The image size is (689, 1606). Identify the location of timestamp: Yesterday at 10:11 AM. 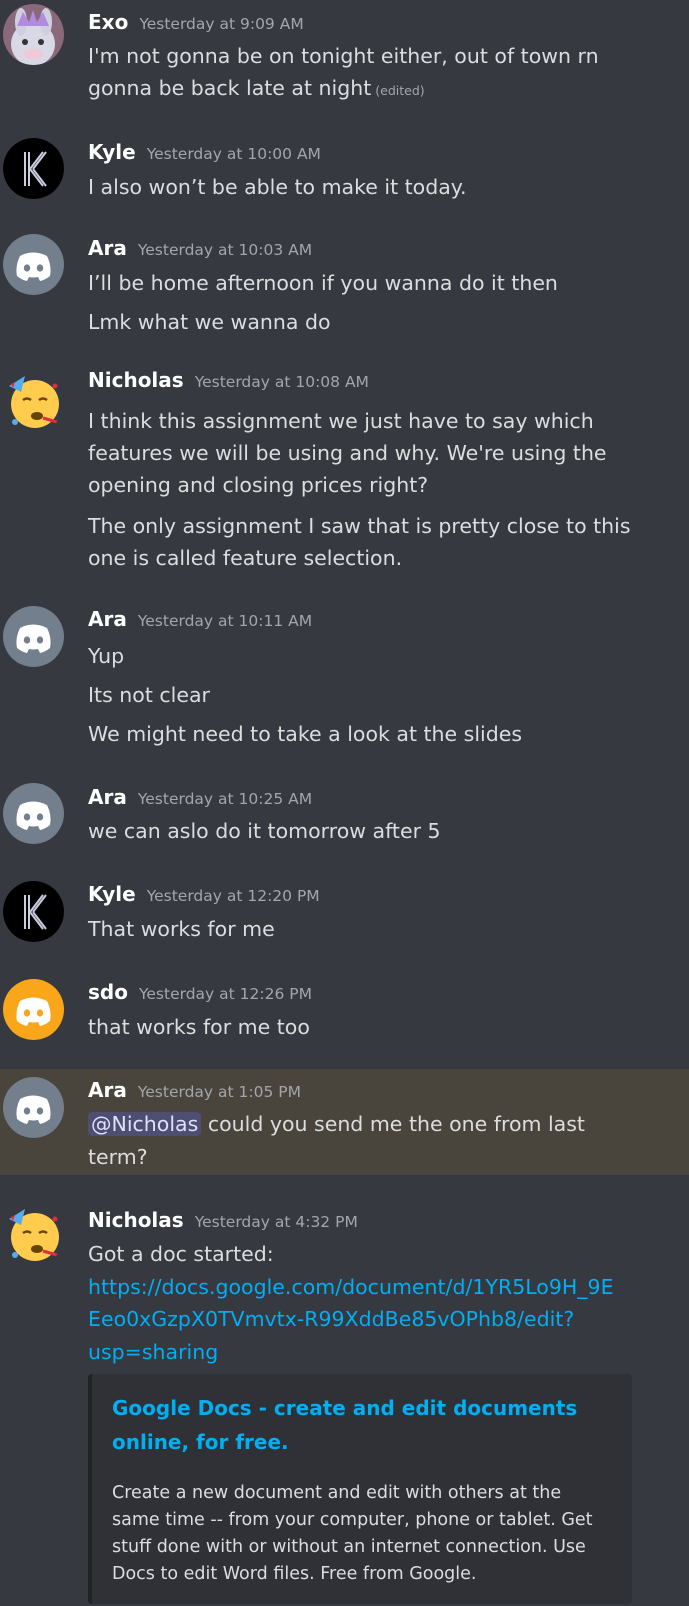
(225, 621).